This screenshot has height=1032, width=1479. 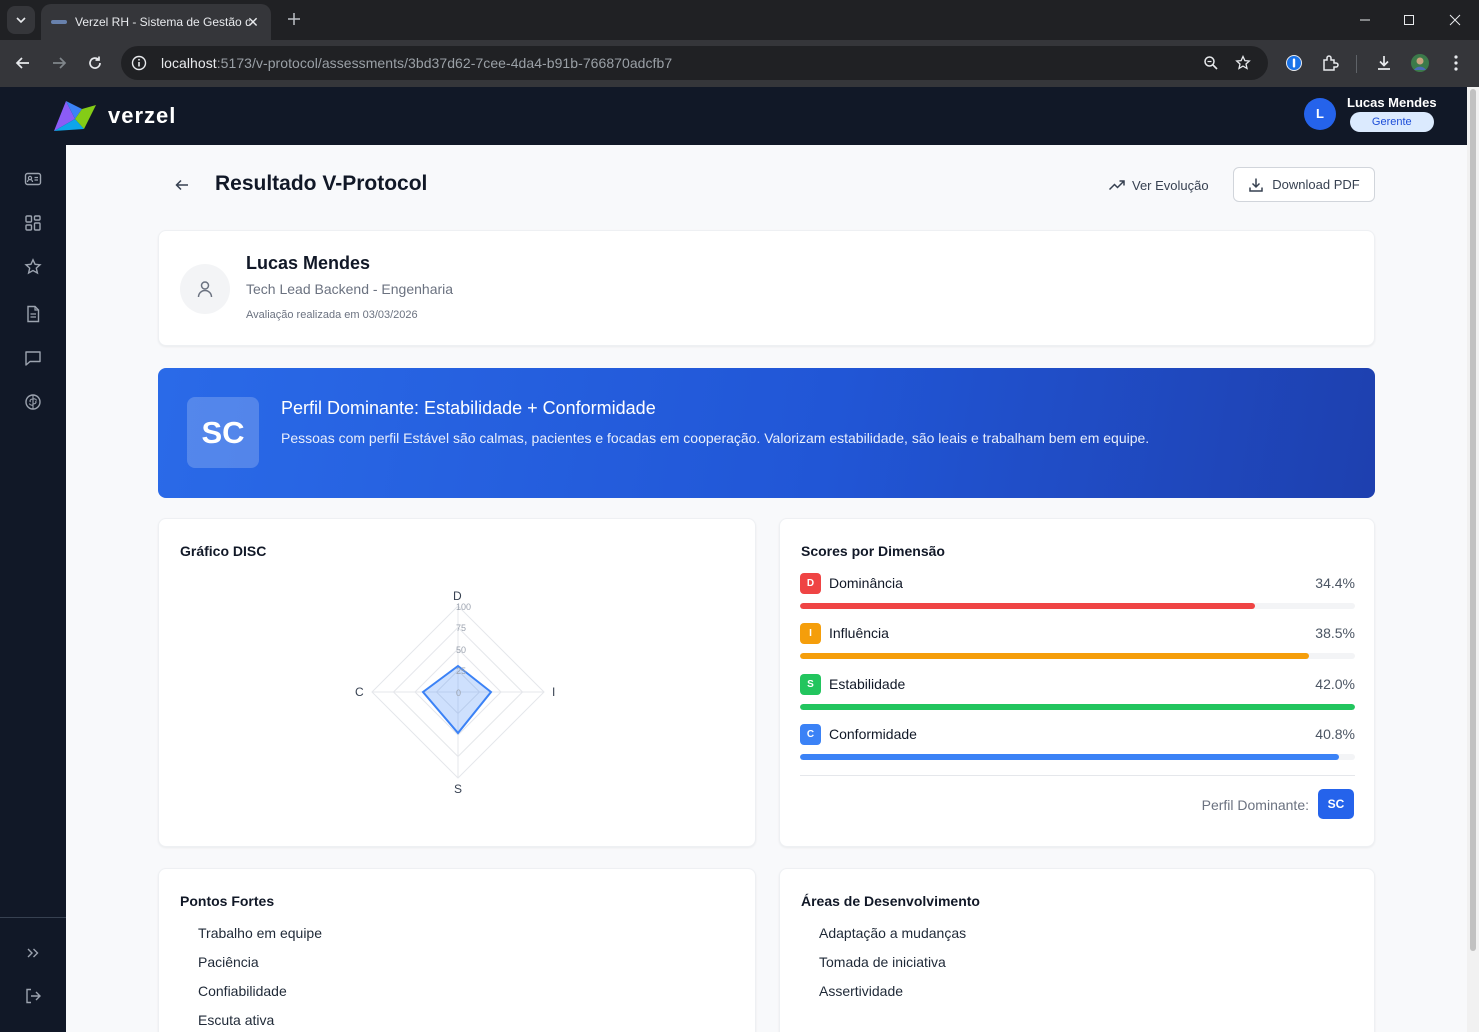 What do you see at coordinates (810, 734) in the screenshot?
I see `score-letter-c: C` at bounding box center [810, 734].